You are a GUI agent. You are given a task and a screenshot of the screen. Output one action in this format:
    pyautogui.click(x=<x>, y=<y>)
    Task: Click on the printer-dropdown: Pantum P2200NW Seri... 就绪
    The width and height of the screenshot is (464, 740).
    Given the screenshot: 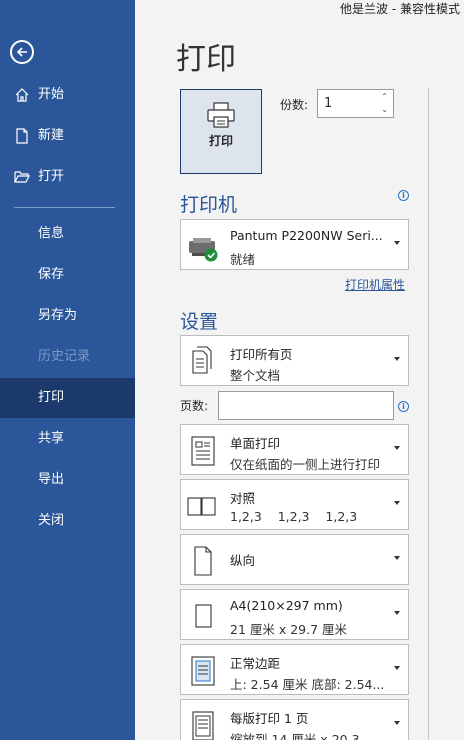 What is the action you would take?
    pyautogui.click(x=294, y=244)
    